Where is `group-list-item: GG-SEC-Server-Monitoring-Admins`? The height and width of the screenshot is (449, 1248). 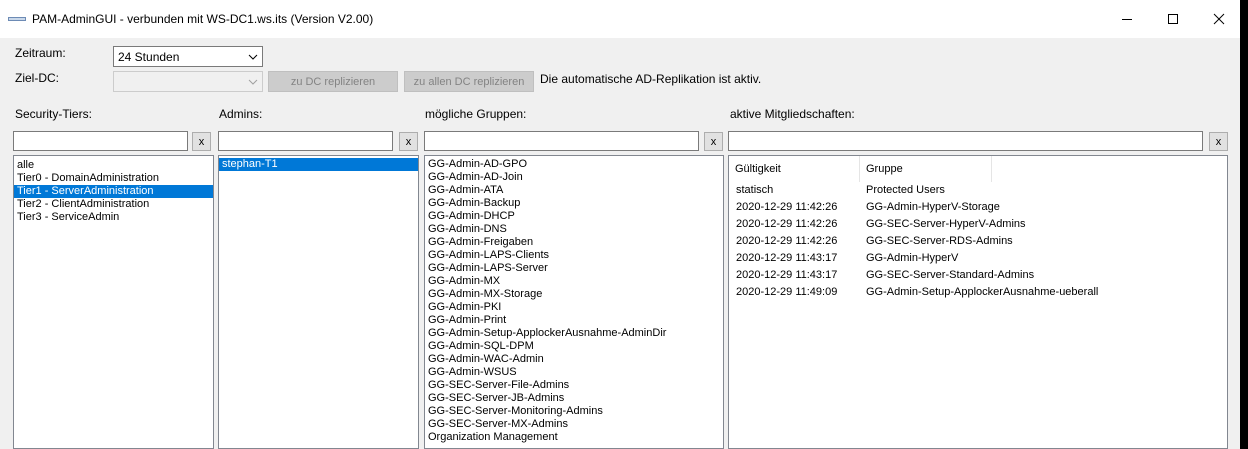 group-list-item: GG-SEC-Server-Monitoring-Admins is located at coordinates (574, 411).